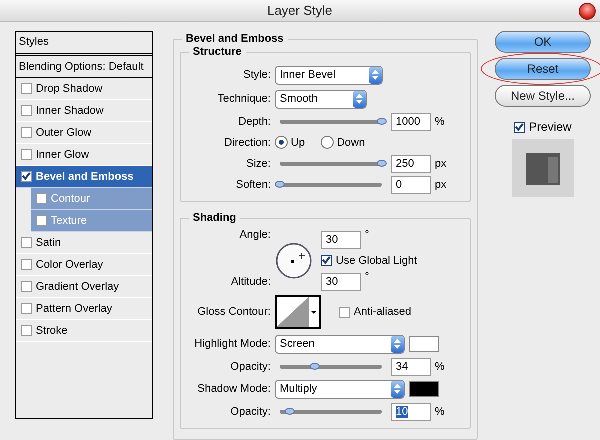 The image size is (600, 440). Describe the element at coordinates (214, 218) in the screenshot. I see `group-title: Shading` at that location.